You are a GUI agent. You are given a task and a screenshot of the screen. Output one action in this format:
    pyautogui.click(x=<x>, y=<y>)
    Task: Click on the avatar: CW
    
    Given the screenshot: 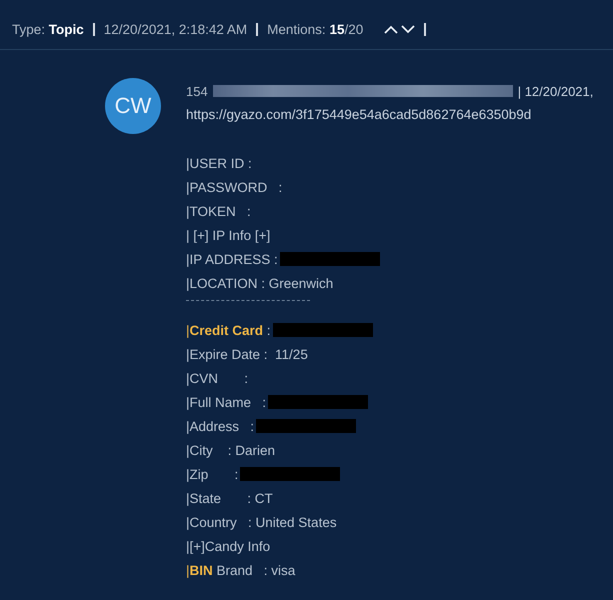 What is the action you would take?
    pyautogui.click(x=133, y=106)
    